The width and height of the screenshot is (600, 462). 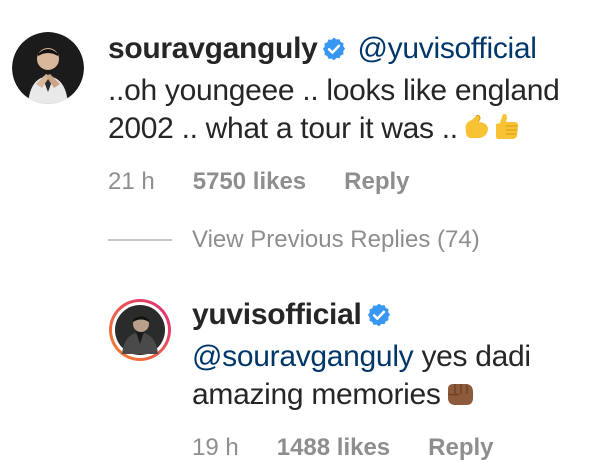 I want to click on likes-count: 5750 likes, so click(x=249, y=182).